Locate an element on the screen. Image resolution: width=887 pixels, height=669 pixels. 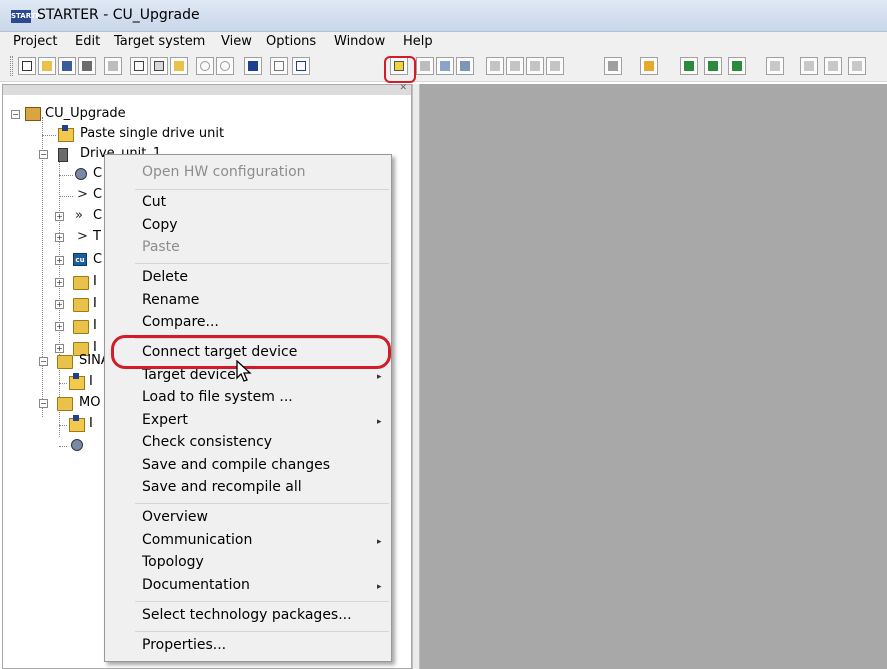
menu-item-copy: Copy is located at coordinates (160, 228).